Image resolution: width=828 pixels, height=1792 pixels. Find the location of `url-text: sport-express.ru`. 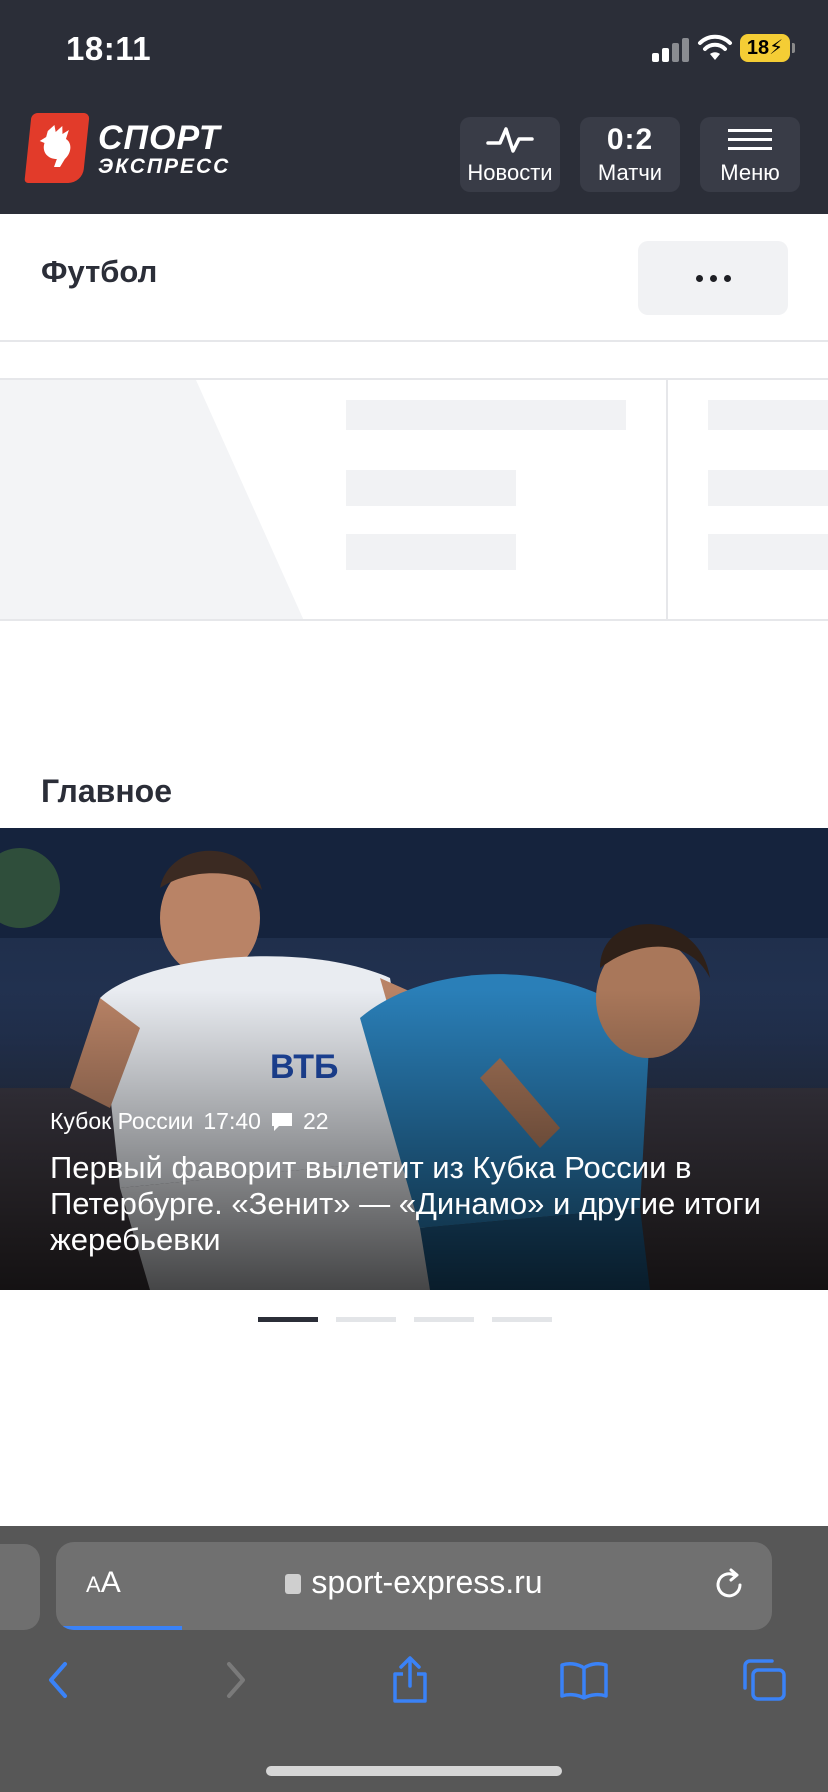

url-text: sport-express.ru is located at coordinates (427, 1582).